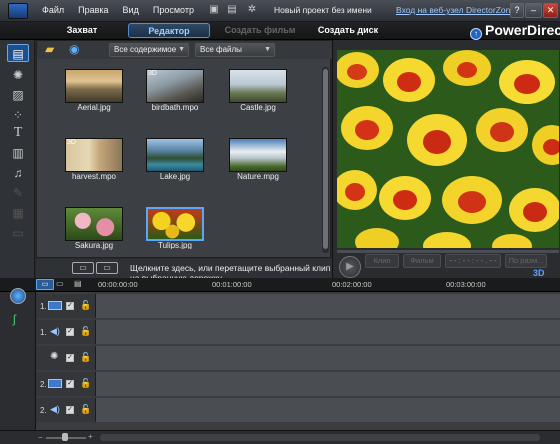  Describe the element at coordinates (550, 10) in the screenshot. I see `close-button: ✕` at that location.